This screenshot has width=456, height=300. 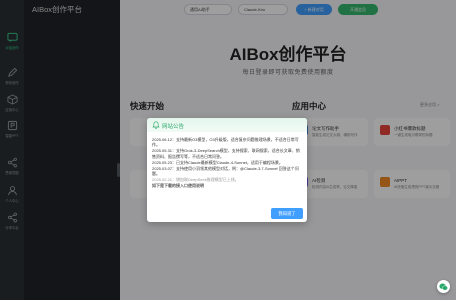 I want to click on notice-item: 2025.02.21：增加联DeepSeek推理模型已上线。, so click(x=195, y=180).